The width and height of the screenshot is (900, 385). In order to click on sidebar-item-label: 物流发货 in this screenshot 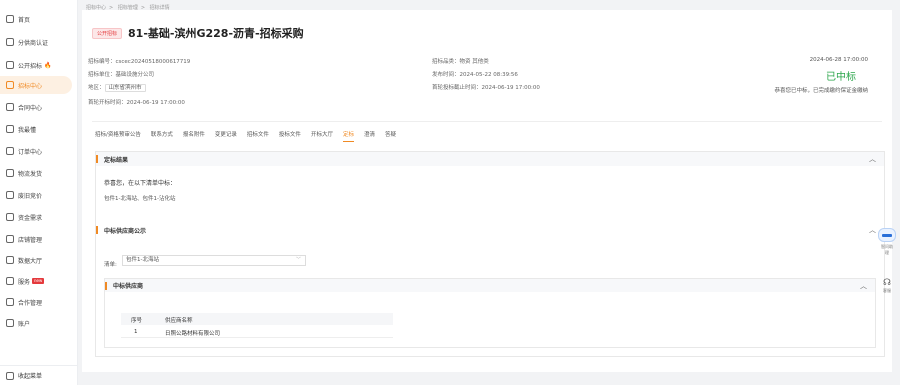, I will do `click(30, 174)`.